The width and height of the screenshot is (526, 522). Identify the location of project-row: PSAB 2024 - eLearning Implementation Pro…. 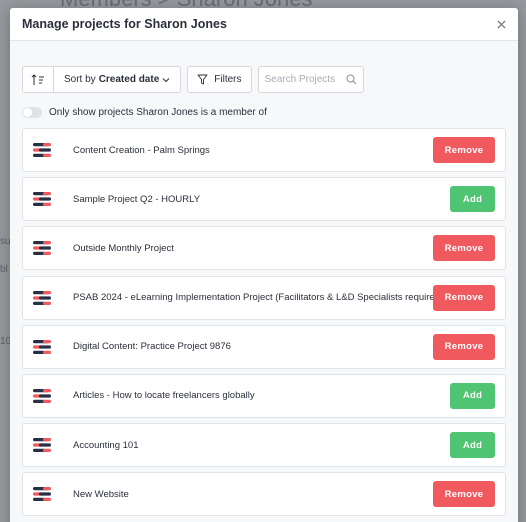
(264, 297).